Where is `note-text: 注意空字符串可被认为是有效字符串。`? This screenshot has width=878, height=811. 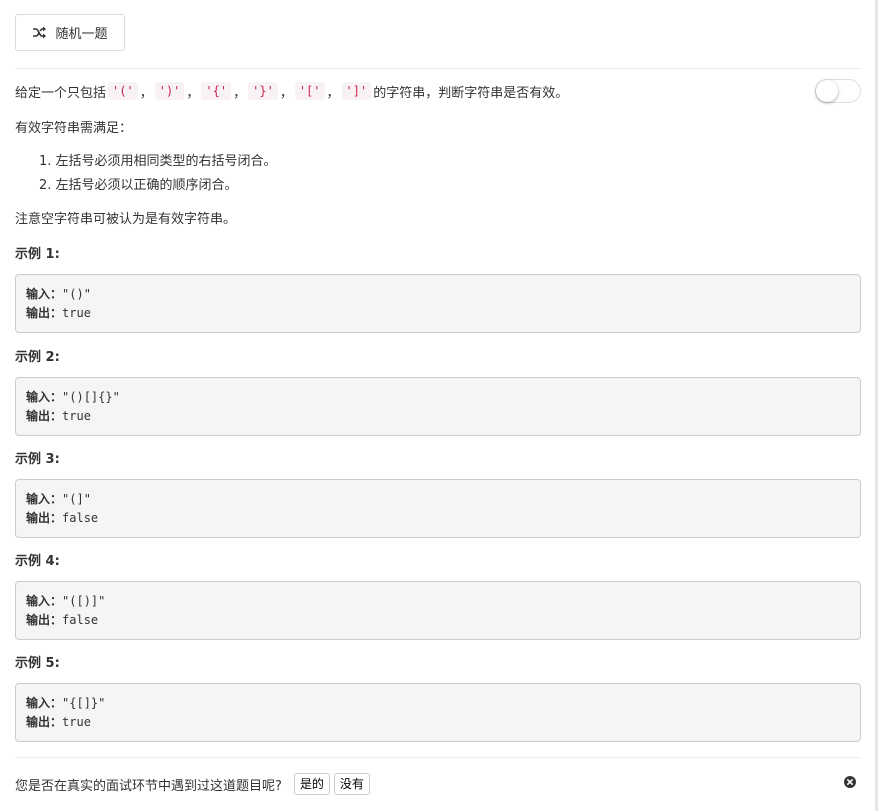
note-text: 注意空字符串可被认为是有效字符串。 is located at coordinates (126, 219).